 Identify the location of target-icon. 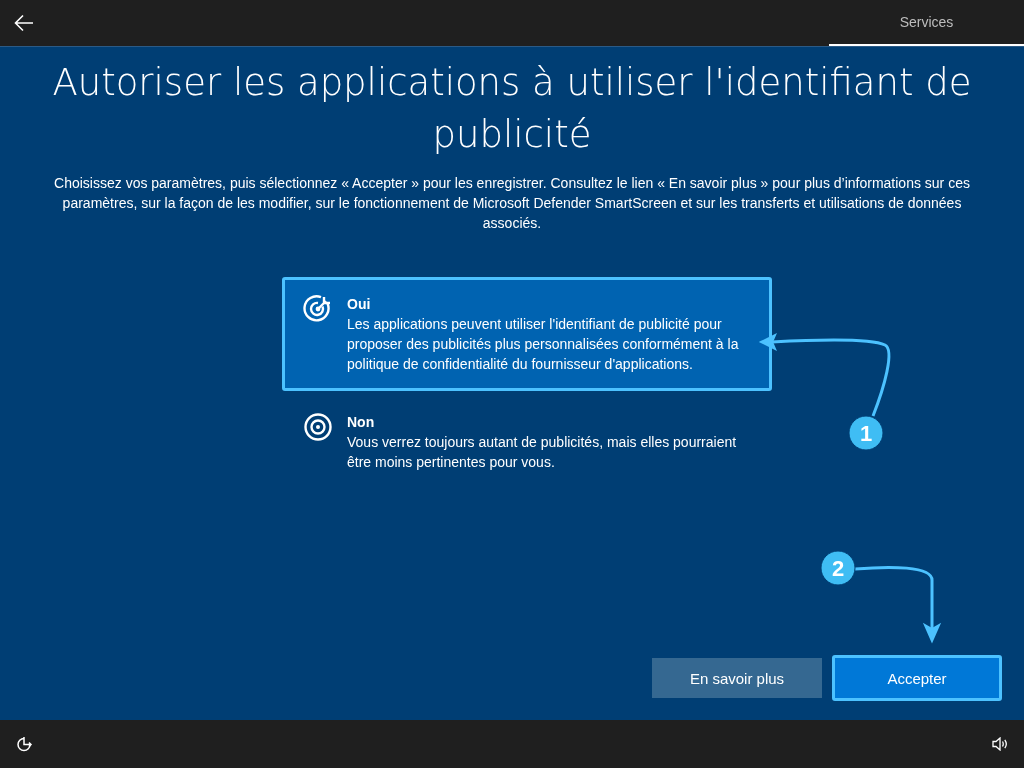
(318, 309).